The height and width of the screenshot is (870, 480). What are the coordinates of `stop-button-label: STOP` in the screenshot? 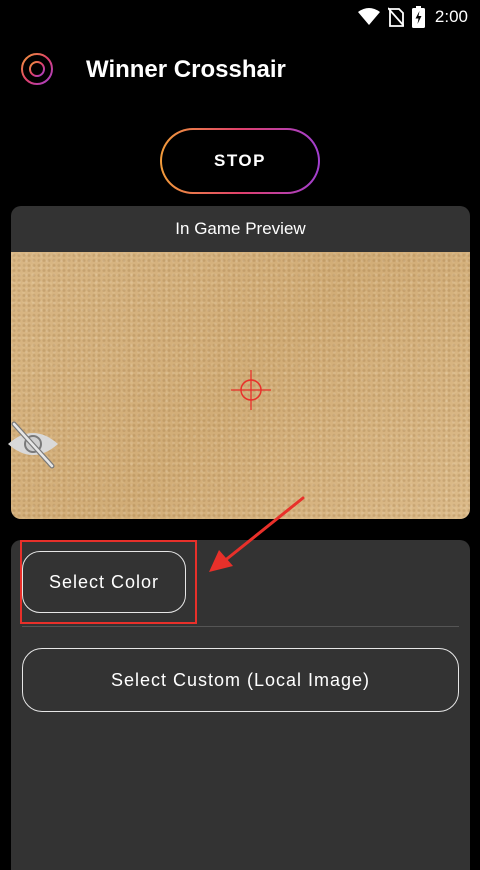 It's located at (240, 161).